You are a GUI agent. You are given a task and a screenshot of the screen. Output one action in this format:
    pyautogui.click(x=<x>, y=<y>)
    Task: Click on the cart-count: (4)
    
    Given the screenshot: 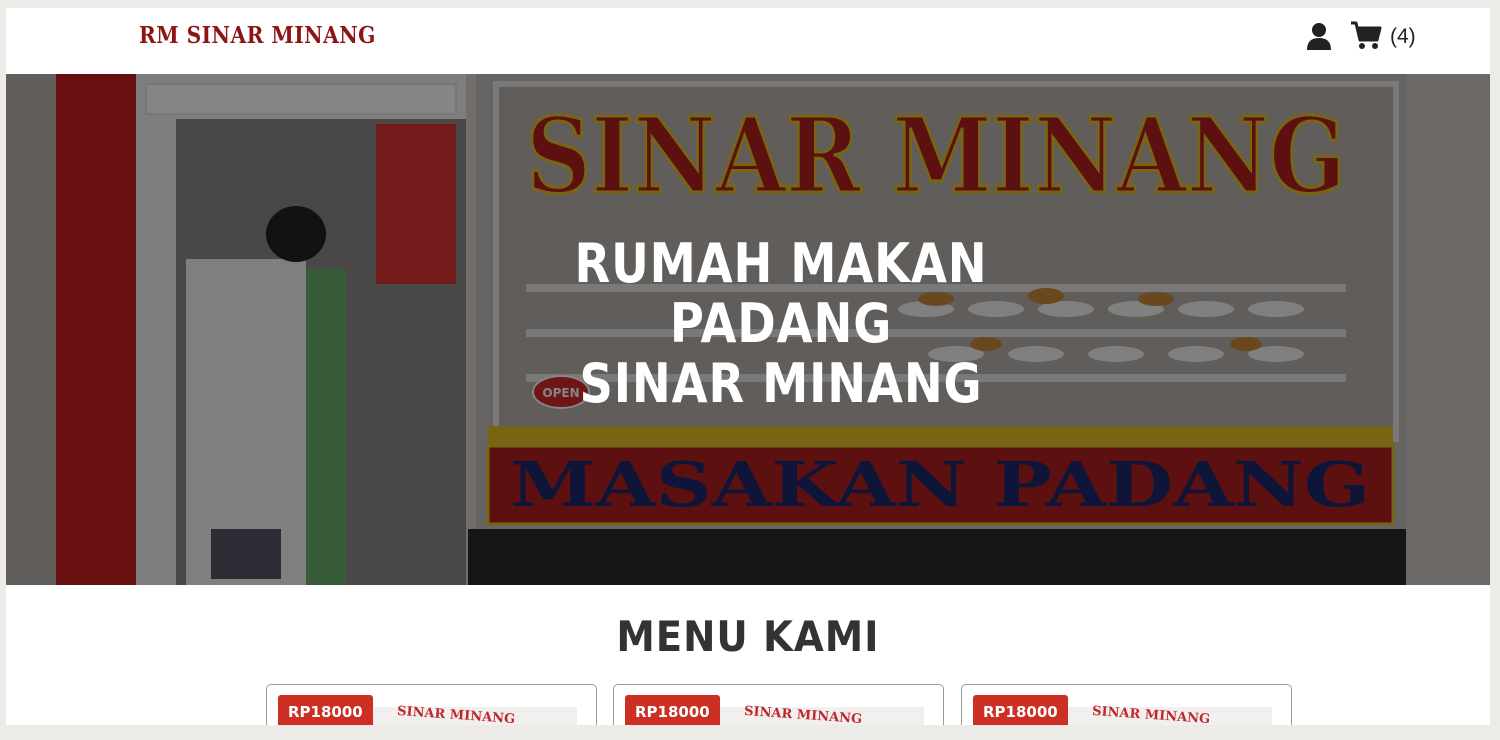 What is the action you would take?
    pyautogui.click(x=1403, y=37)
    